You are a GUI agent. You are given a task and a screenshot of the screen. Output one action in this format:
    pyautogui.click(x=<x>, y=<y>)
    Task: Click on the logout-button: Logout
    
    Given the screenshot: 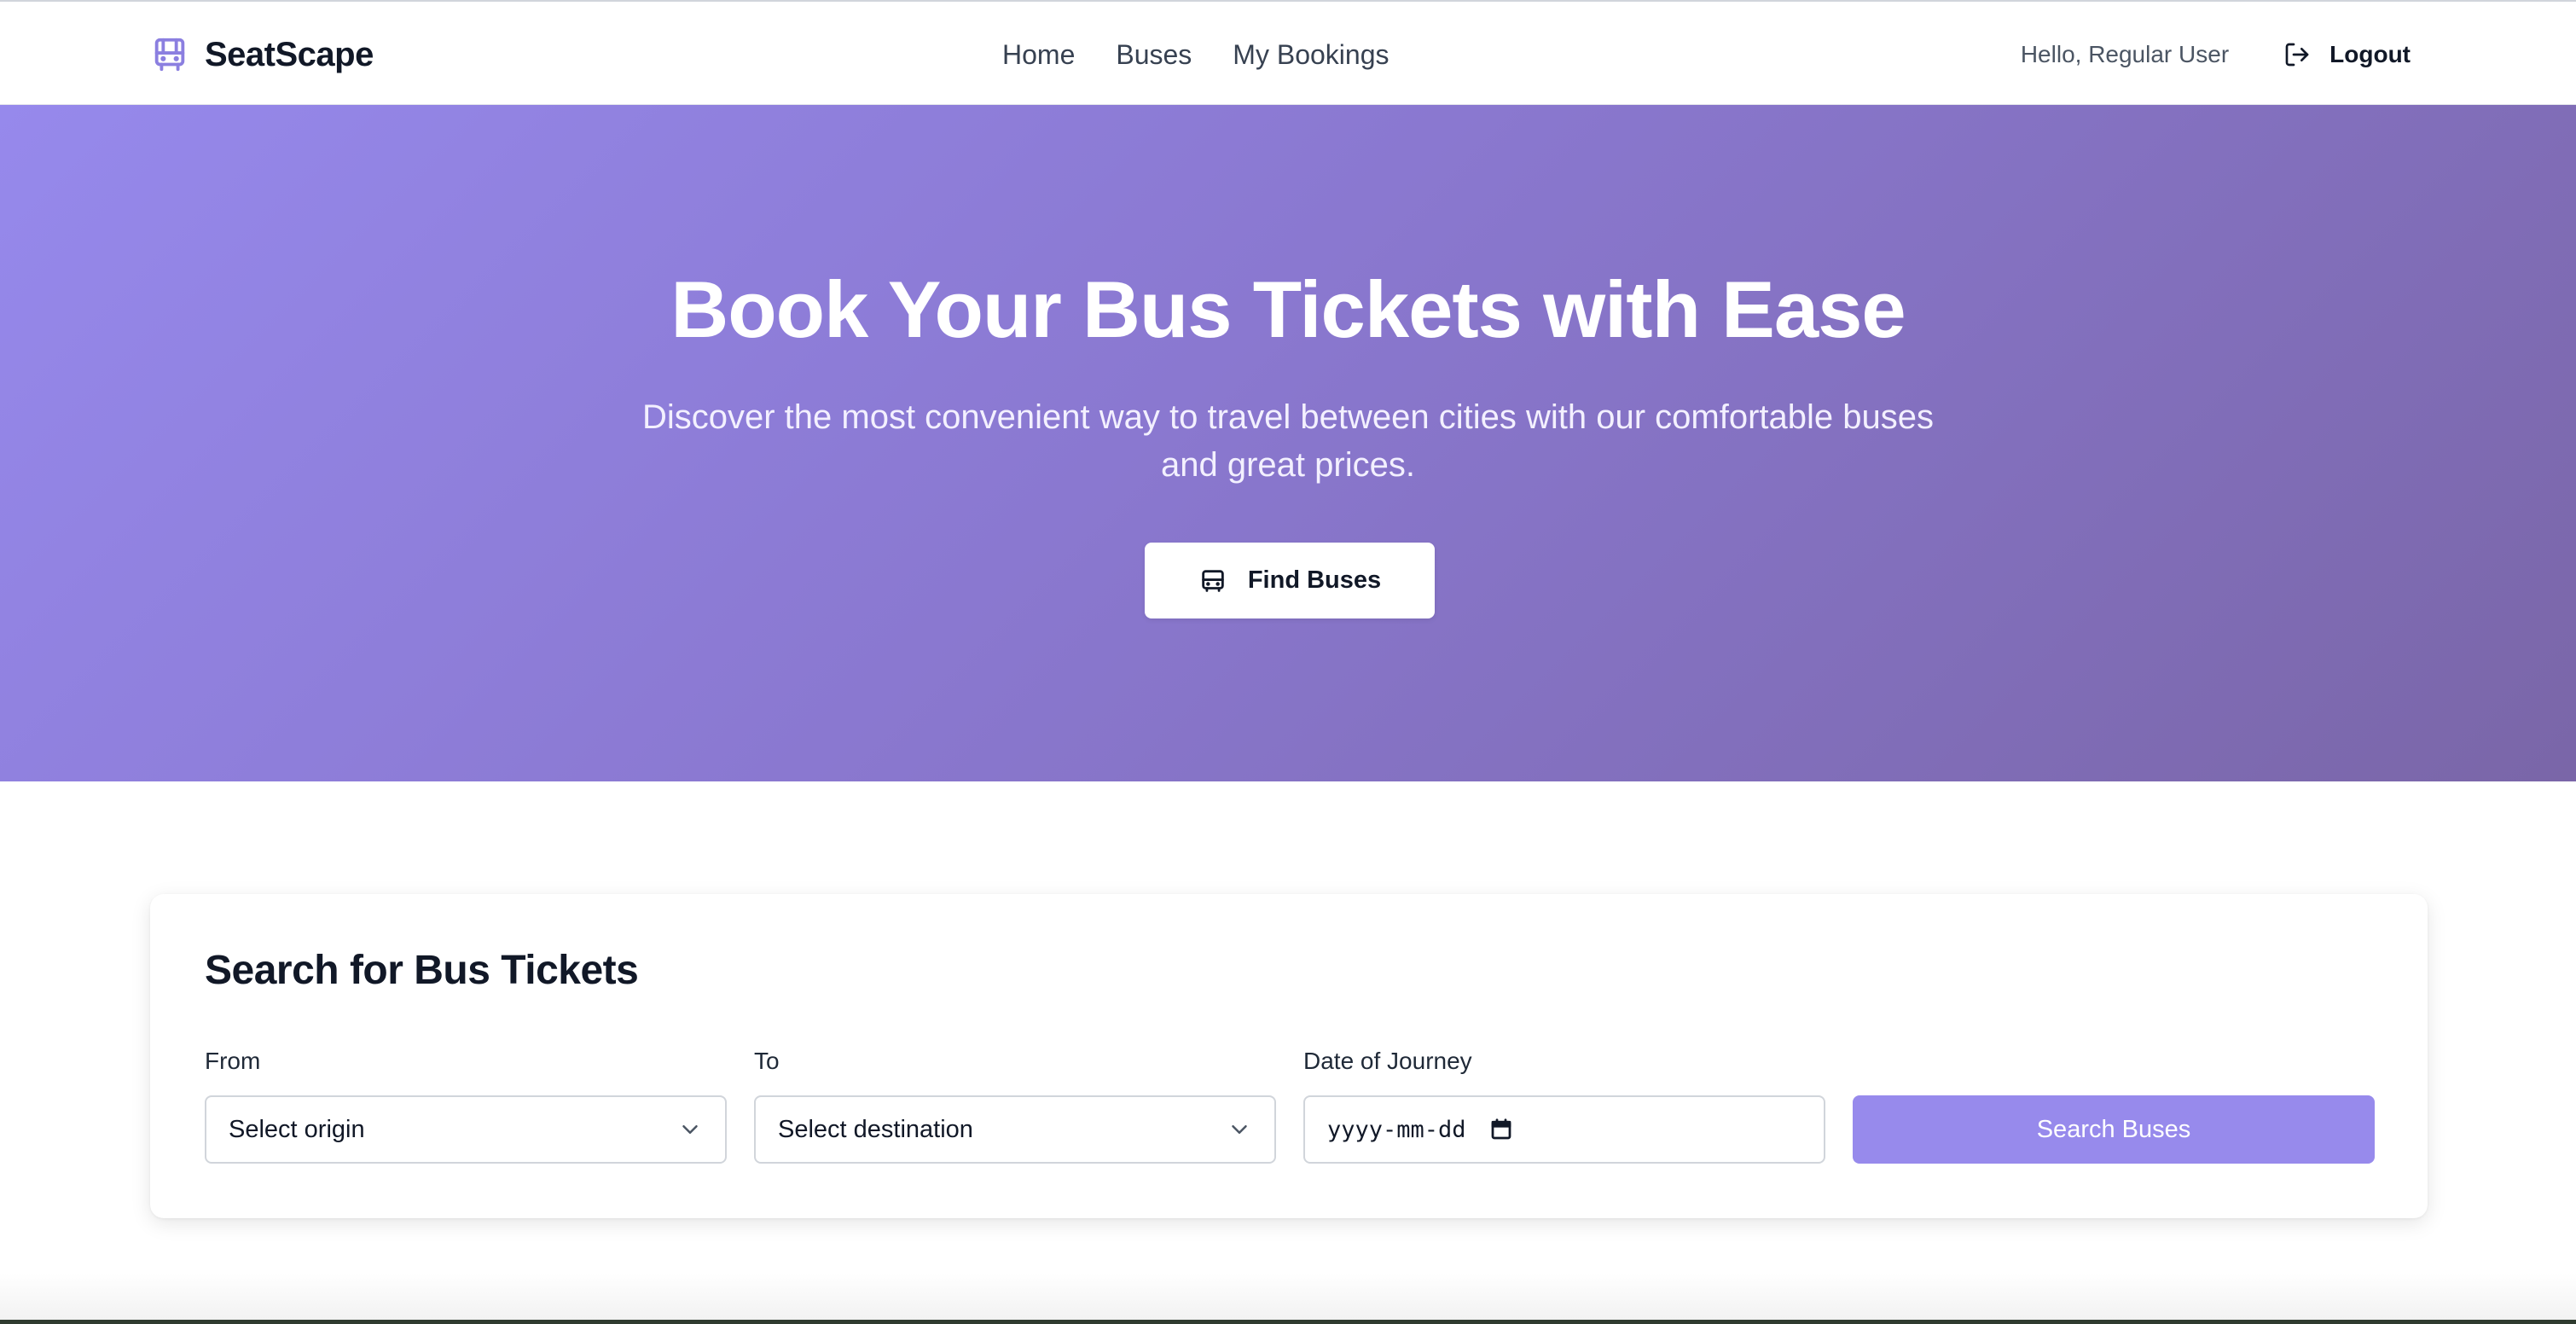 What is the action you would take?
    pyautogui.click(x=2347, y=54)
    